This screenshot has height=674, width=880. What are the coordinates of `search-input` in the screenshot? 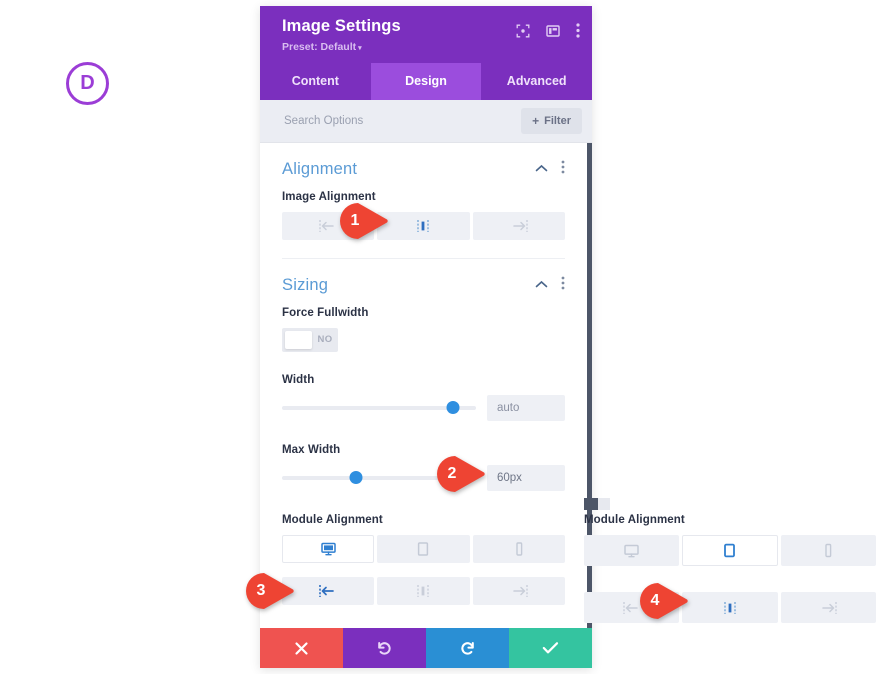 It's located at (402, 120).